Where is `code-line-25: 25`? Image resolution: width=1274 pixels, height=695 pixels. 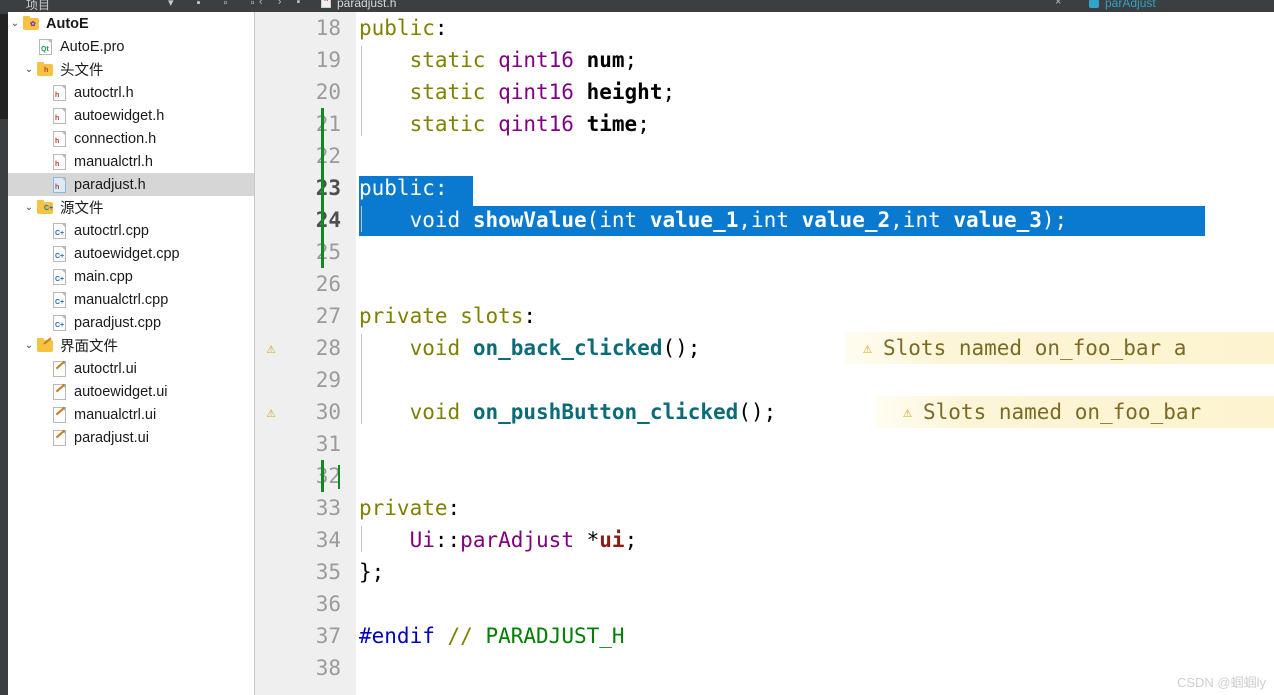 code-line-25: 25 is located at coordinates (764, 252).